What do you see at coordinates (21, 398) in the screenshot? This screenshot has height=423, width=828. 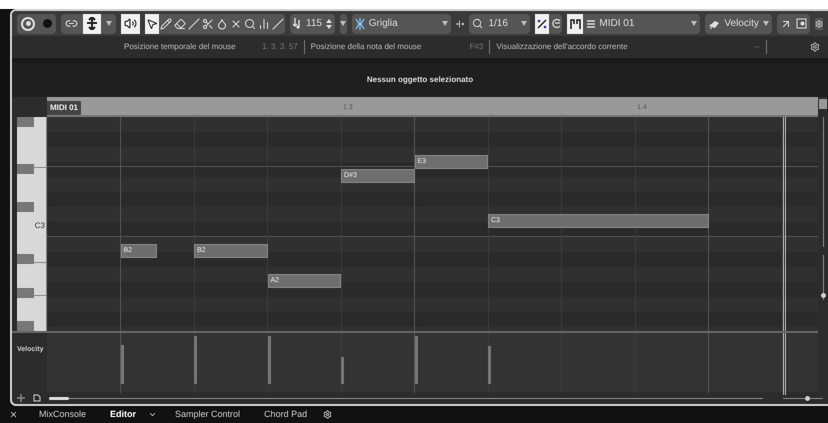 I see `plus-icon` at bounding box center [21, 398].